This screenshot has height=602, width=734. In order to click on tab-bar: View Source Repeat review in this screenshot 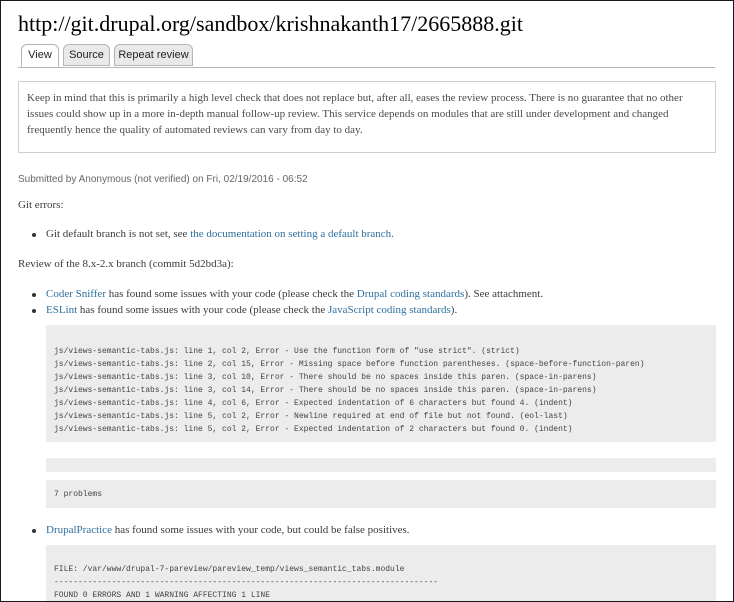, I will do `click(366, 56)`.